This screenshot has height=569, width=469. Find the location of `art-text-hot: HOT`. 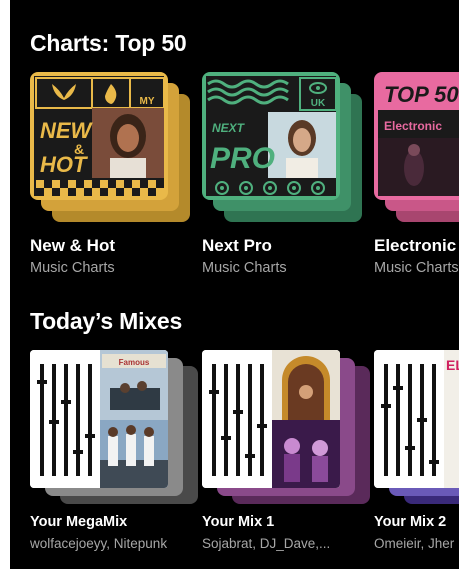

art-text-hot: HOT is located at coordinates (64, 164).